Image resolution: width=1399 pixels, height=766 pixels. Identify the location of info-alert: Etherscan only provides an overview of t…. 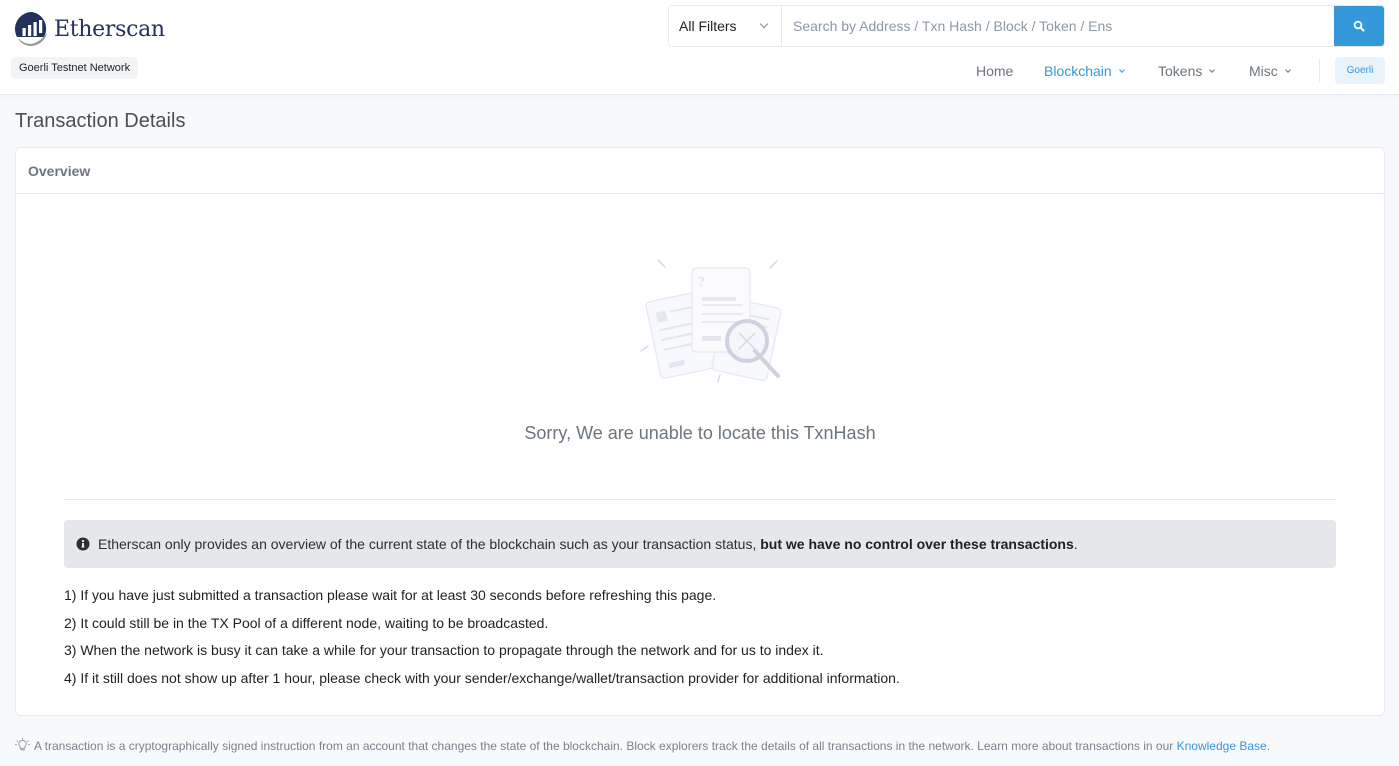
(700, 544).